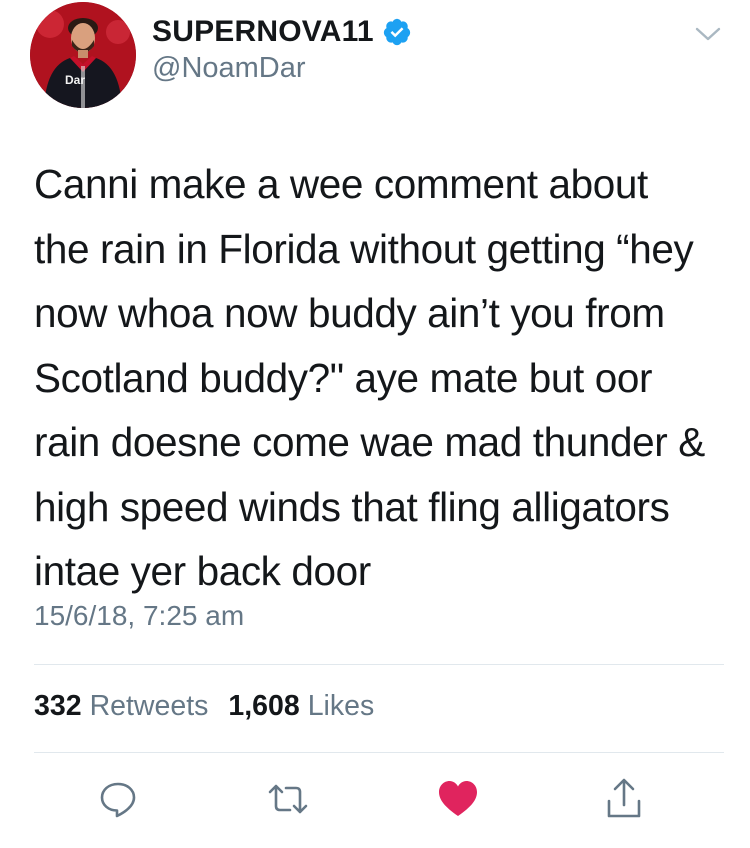 Image resolution: width=750 pixels, height=848 pixels. I want to click on avatar: Dar, so click(83, 55).